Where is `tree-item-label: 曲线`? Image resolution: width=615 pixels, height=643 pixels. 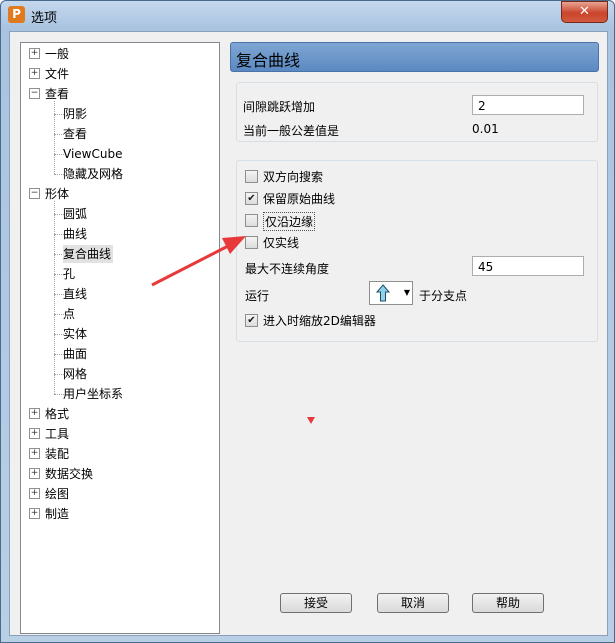
tree-item-label: 曲线 is located at coordinates (75, 234).